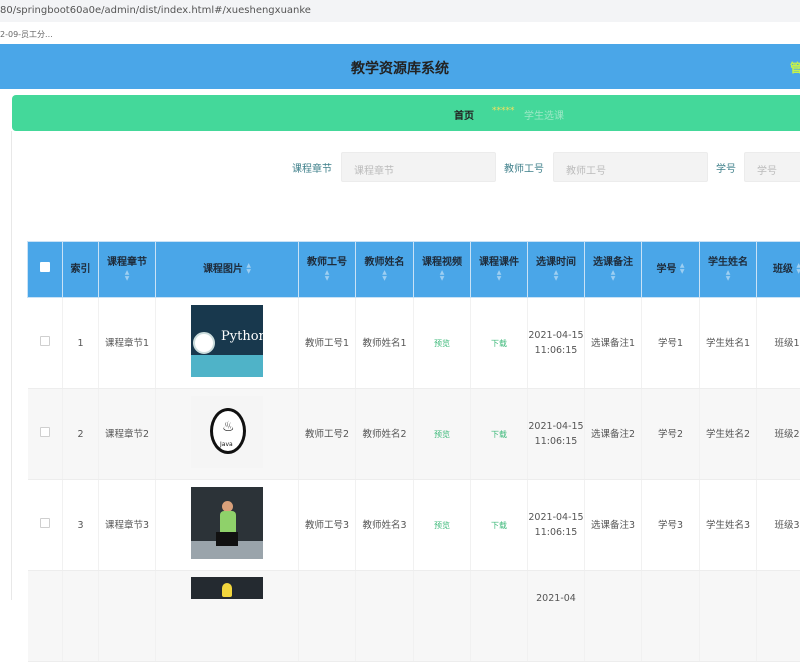  I want to click on column-header-label: 班级, so click(783, 269).